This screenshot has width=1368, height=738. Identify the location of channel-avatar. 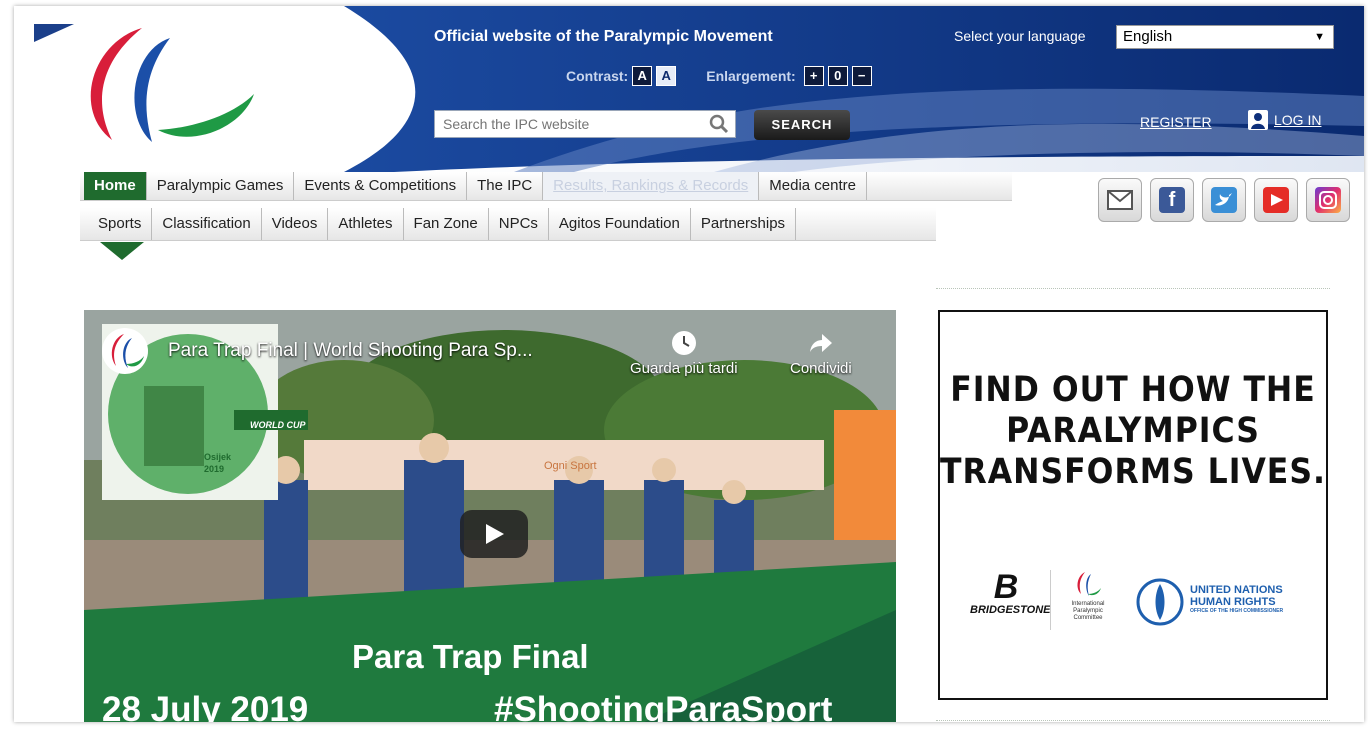
(125, 351).